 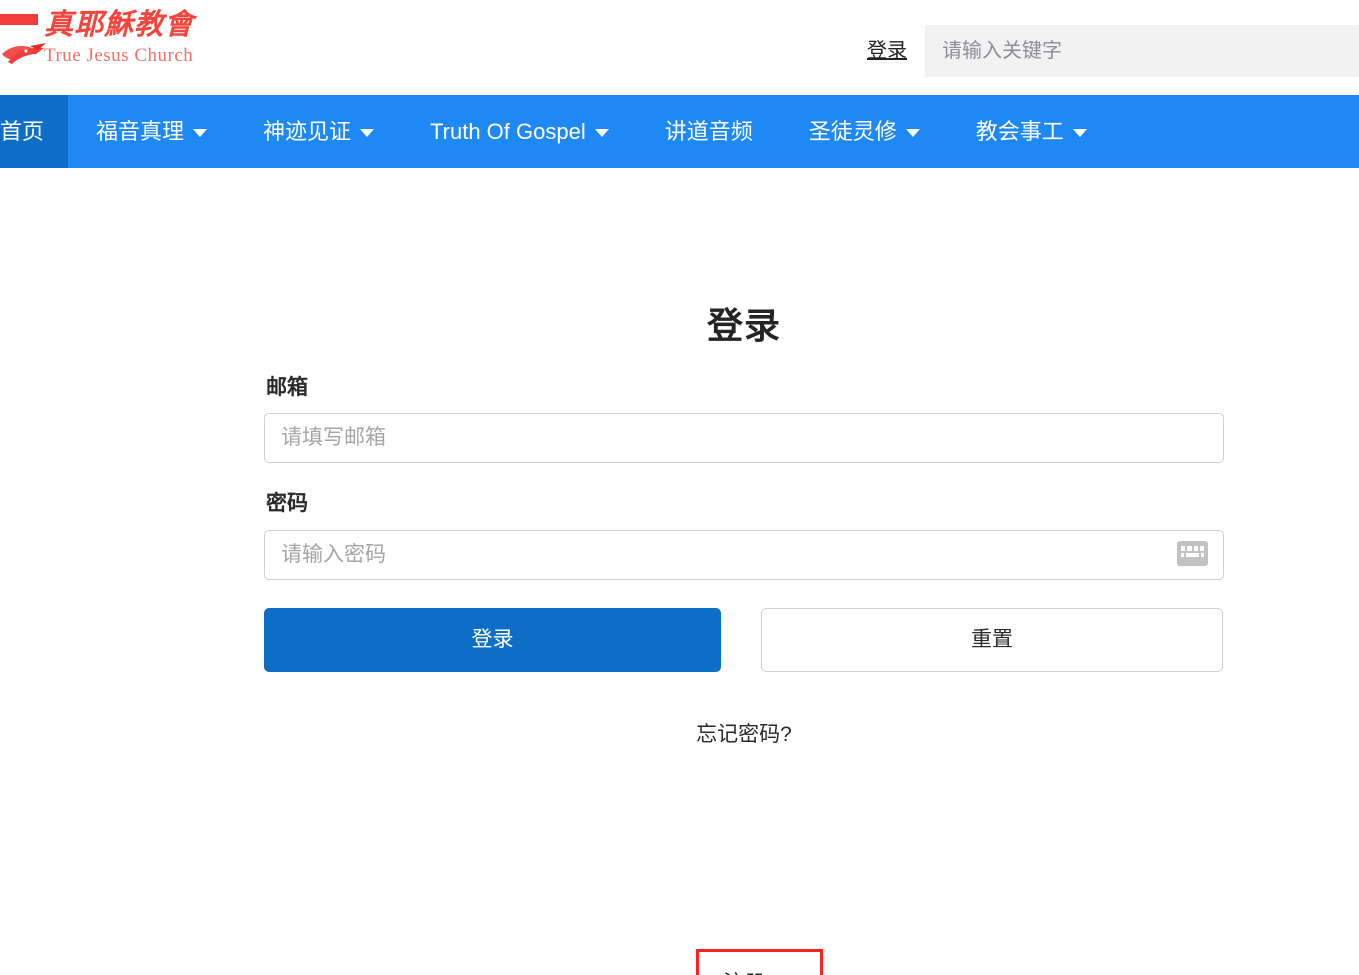 I want to click on header-actions: 登录, so click(x=1104, y=51).